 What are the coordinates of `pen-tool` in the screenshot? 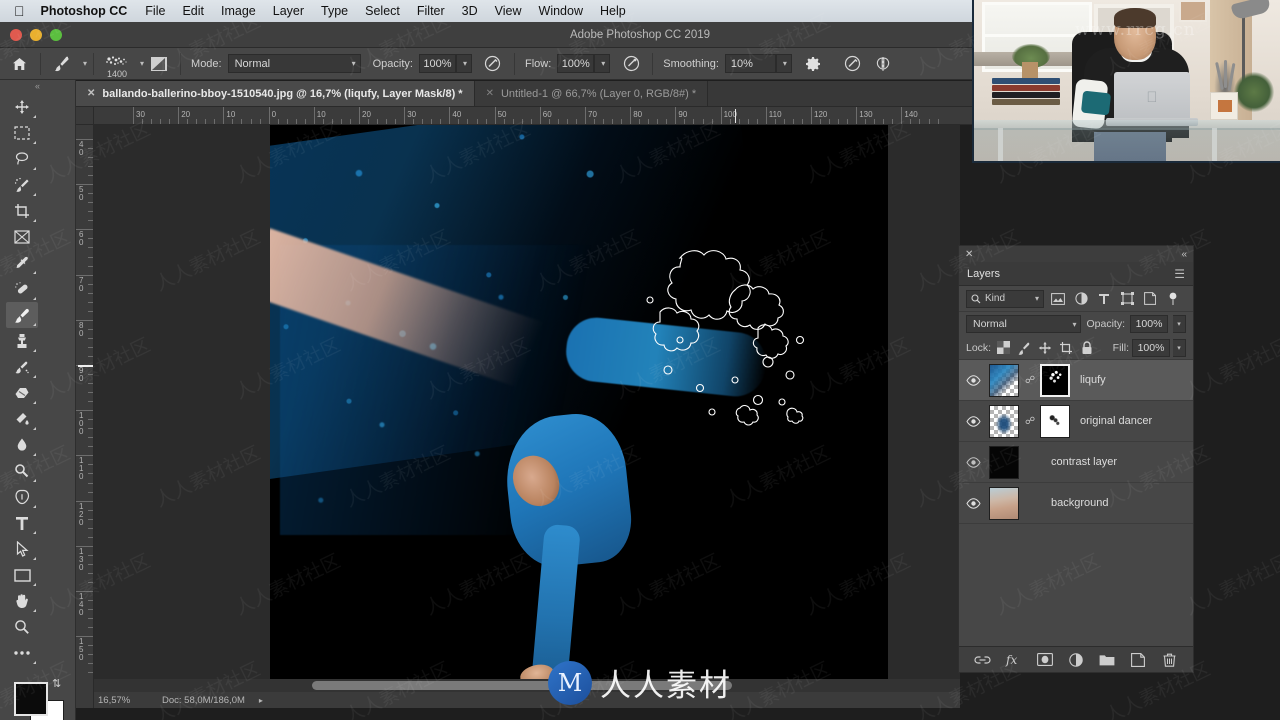 It's located at (22, 497).